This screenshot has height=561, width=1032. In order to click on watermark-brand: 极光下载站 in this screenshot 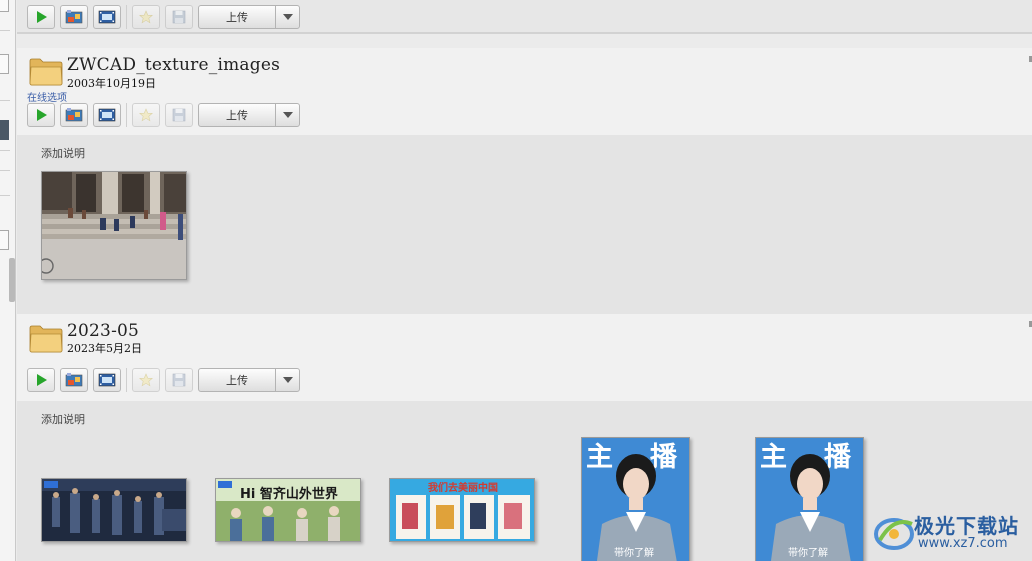, I will do `click(966, 526)`.